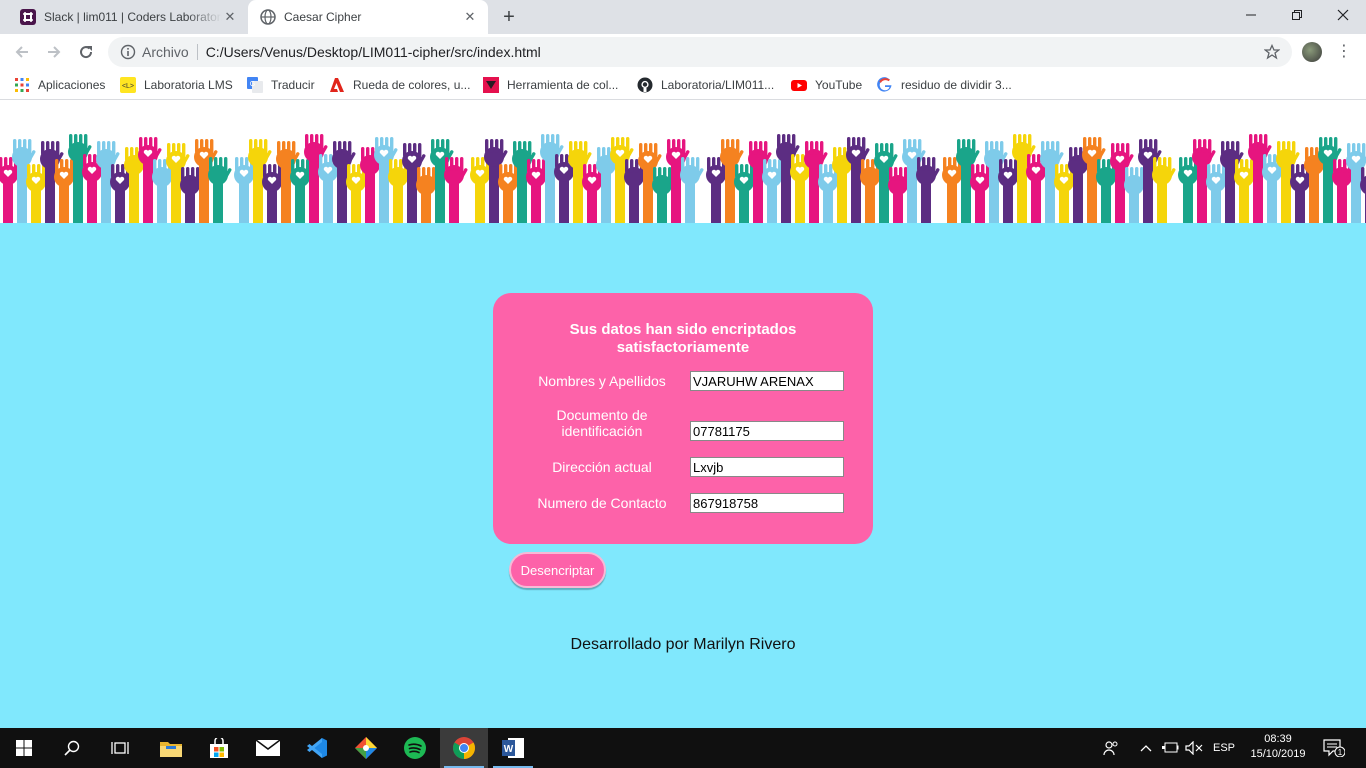  I want to click on profile-avatar, so click(1312, 52).